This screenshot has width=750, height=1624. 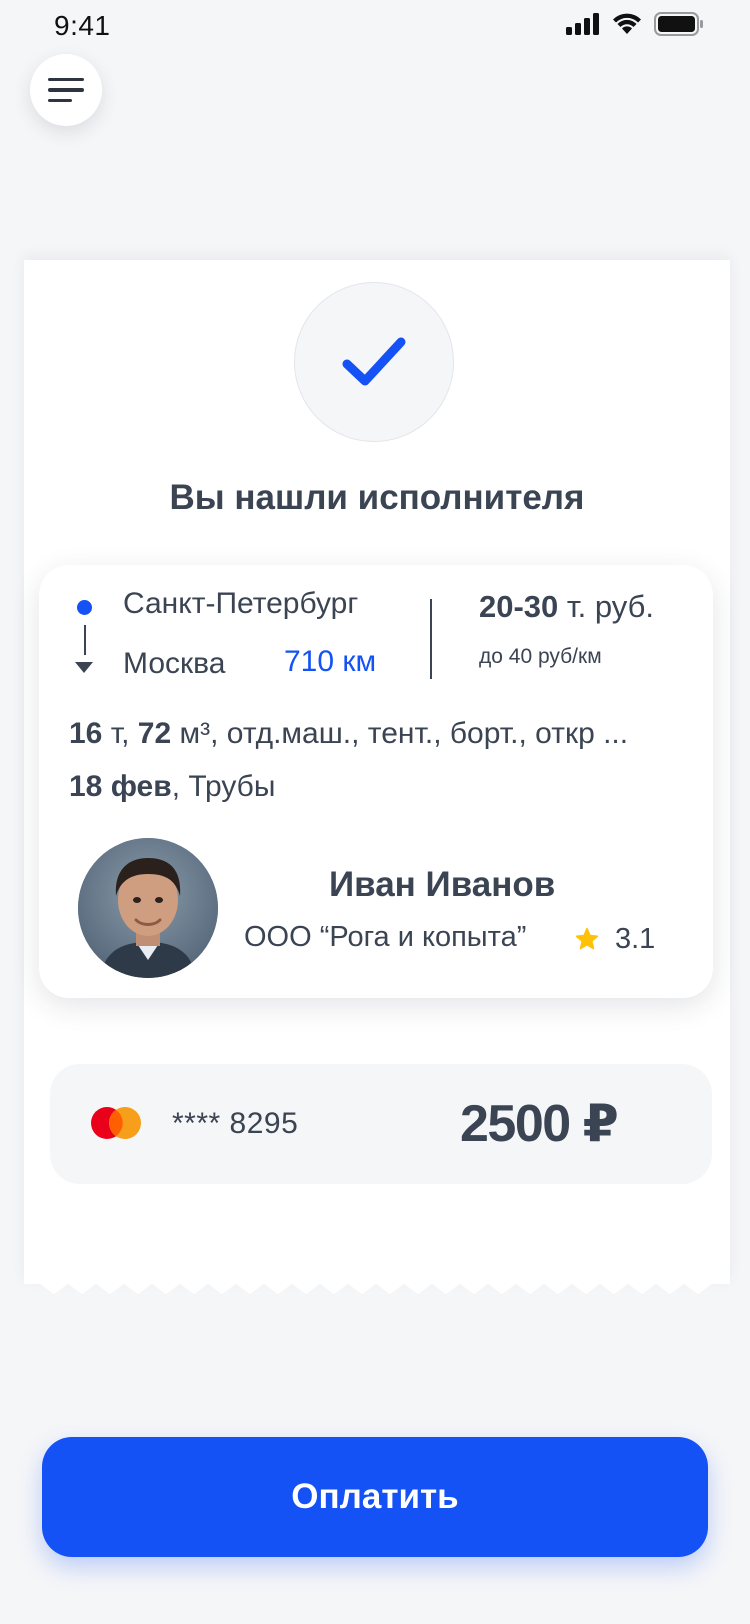 I want to click on receipt-edge, so click(x=377, y=1287).